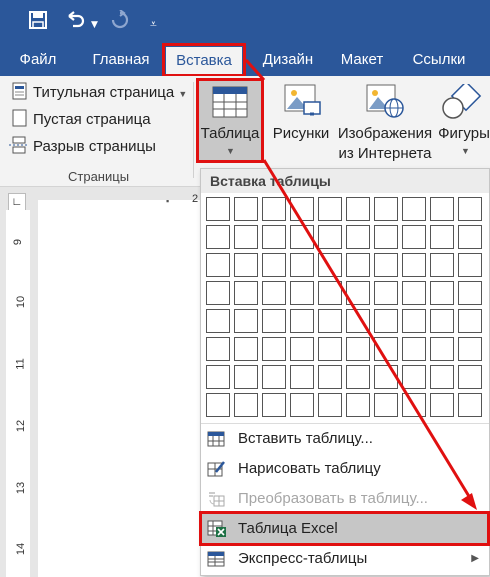  What do you see at coordinates (385, 144) in the screenshot?
I see `online-pictures-button: Изображения из Интернета` at bounding box center [385, 144].